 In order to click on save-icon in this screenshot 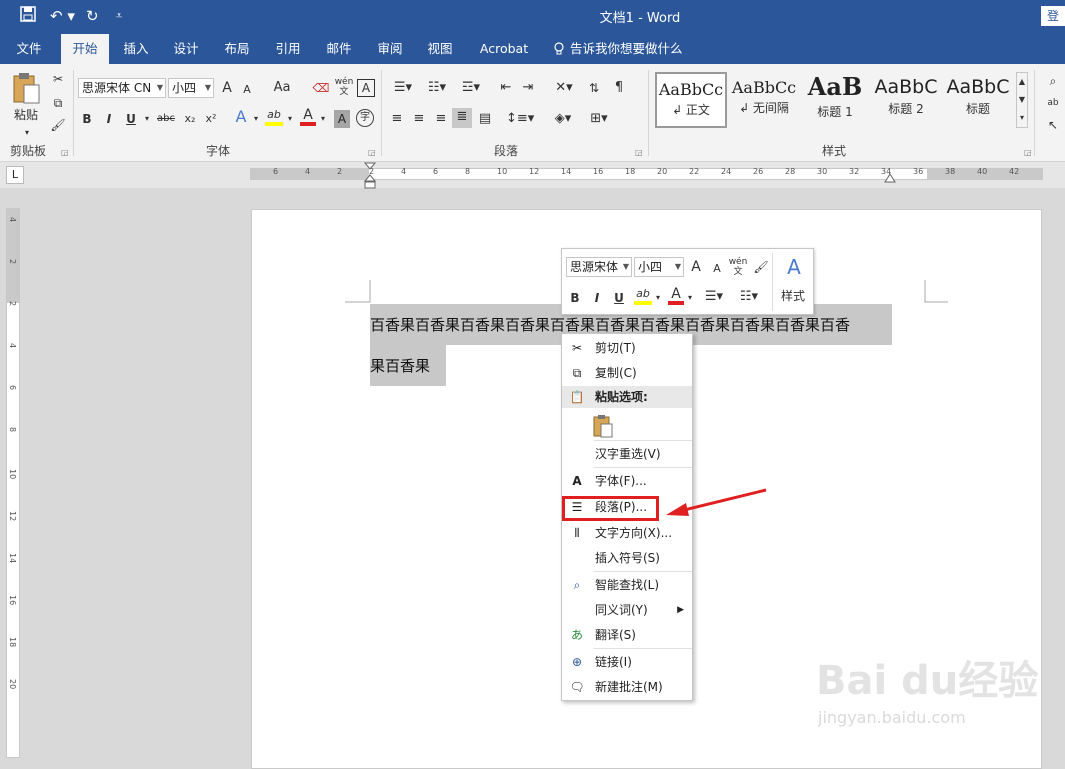, I will do `click(28, 16)`.